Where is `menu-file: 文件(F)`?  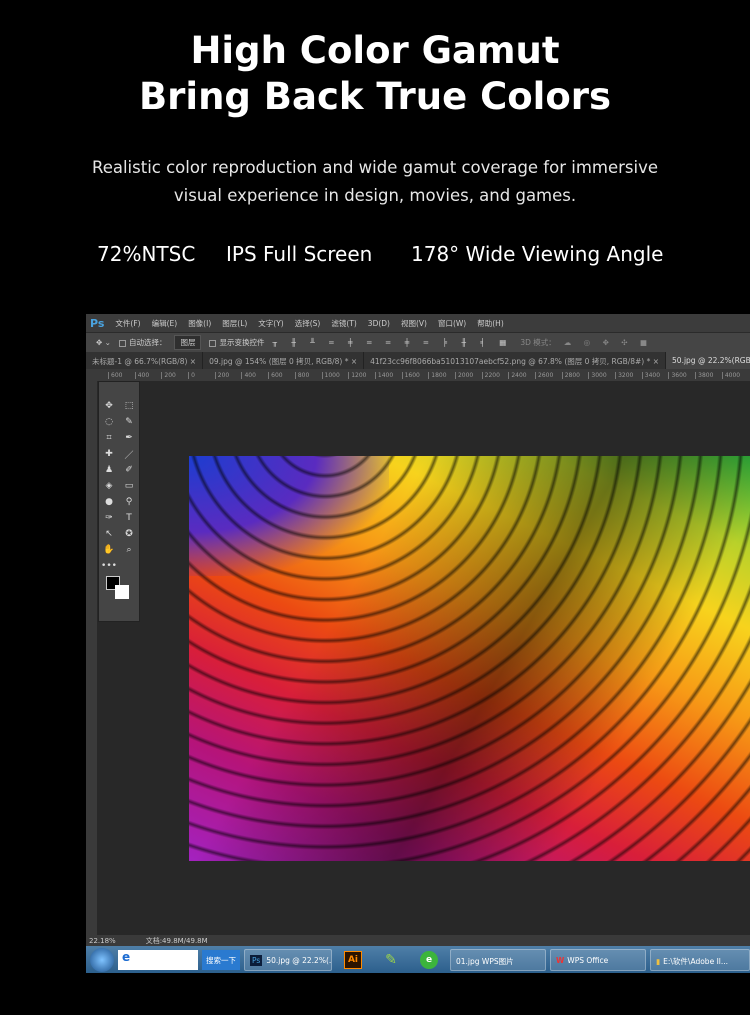 menu-file: 文件(F) is located at coordinates (127, 323).